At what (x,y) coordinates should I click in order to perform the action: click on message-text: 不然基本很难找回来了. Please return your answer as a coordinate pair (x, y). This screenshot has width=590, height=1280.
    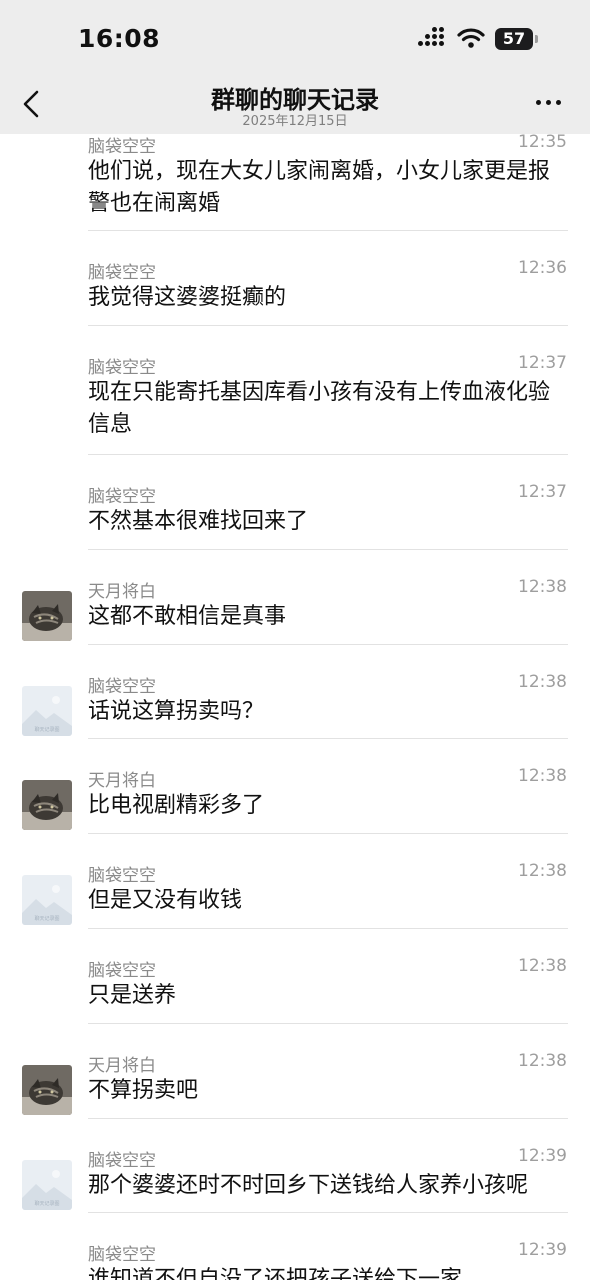
    Looking at the image, I should click on (198, 521).